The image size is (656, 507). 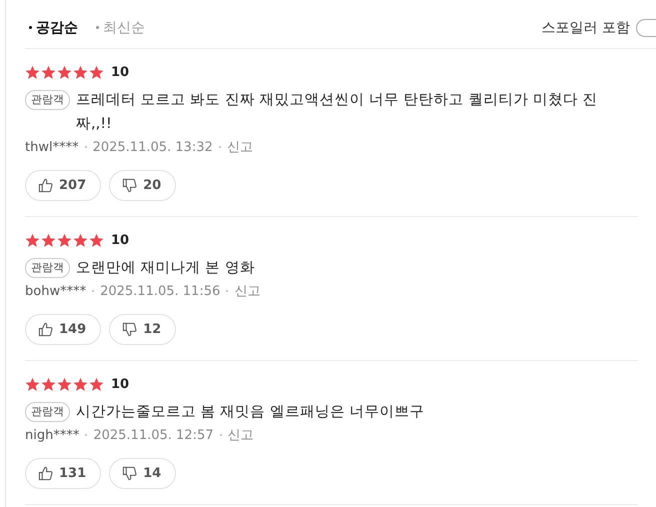 What do you see at coordinates (63, 473) in the screenshot?
I see `like-button: 131` at bounding box center [63, 473].